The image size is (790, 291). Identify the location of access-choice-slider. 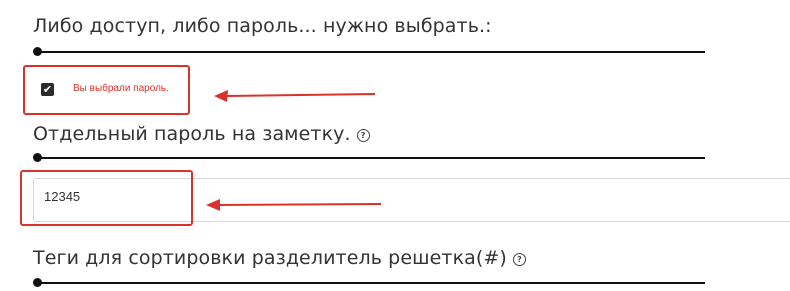
(369, 52).